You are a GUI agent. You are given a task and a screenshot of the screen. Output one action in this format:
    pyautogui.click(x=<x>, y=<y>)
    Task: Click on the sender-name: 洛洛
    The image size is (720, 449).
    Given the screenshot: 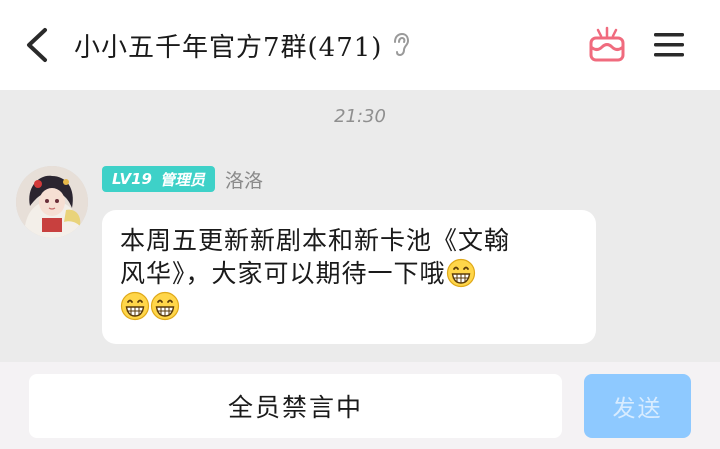 What is the action you would take?
    pyautogui.click(x=244, y=179)
    